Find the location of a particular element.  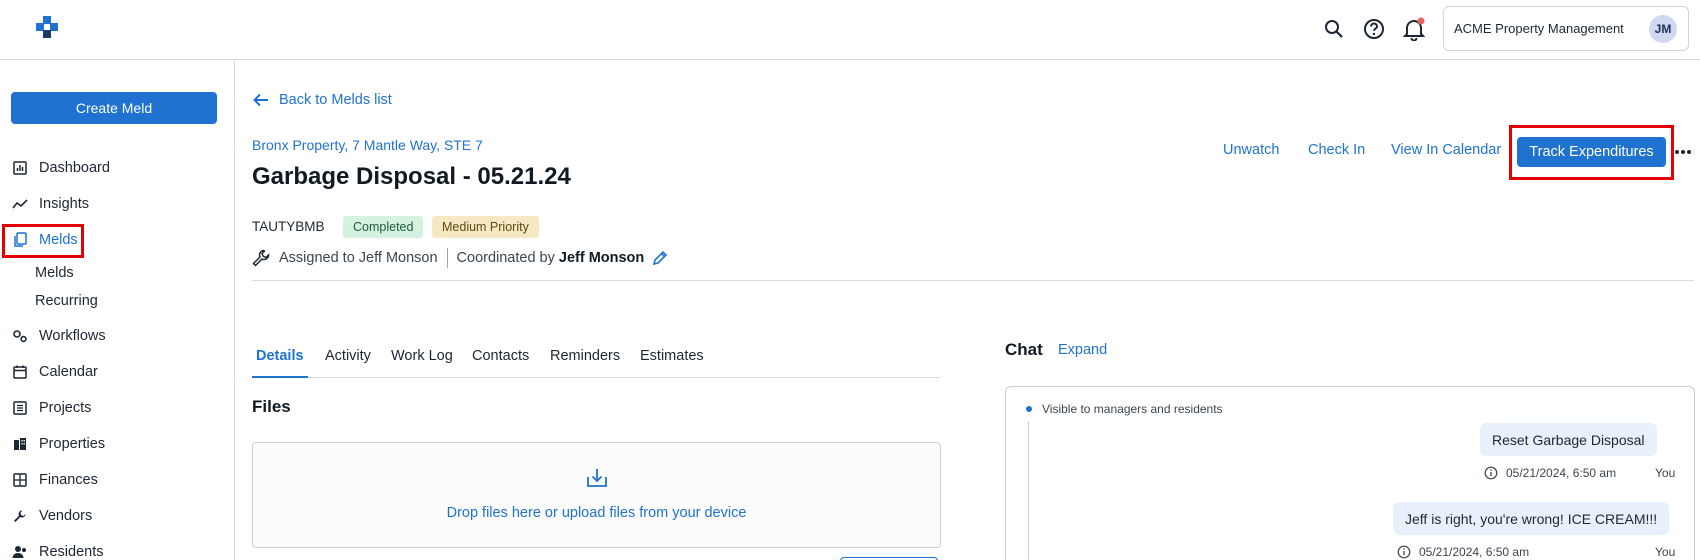

sidebar-subitem-melds: Melds is located at coordinates (54, 273).